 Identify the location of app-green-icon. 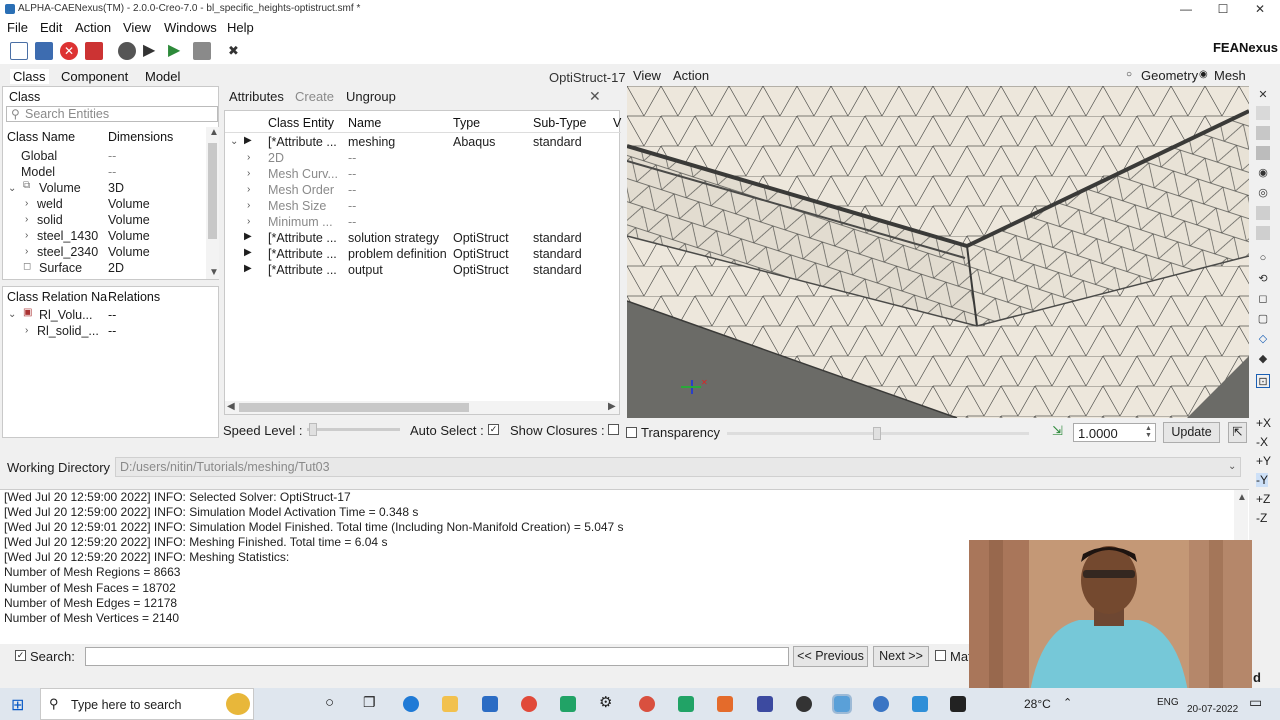
(568, 704).